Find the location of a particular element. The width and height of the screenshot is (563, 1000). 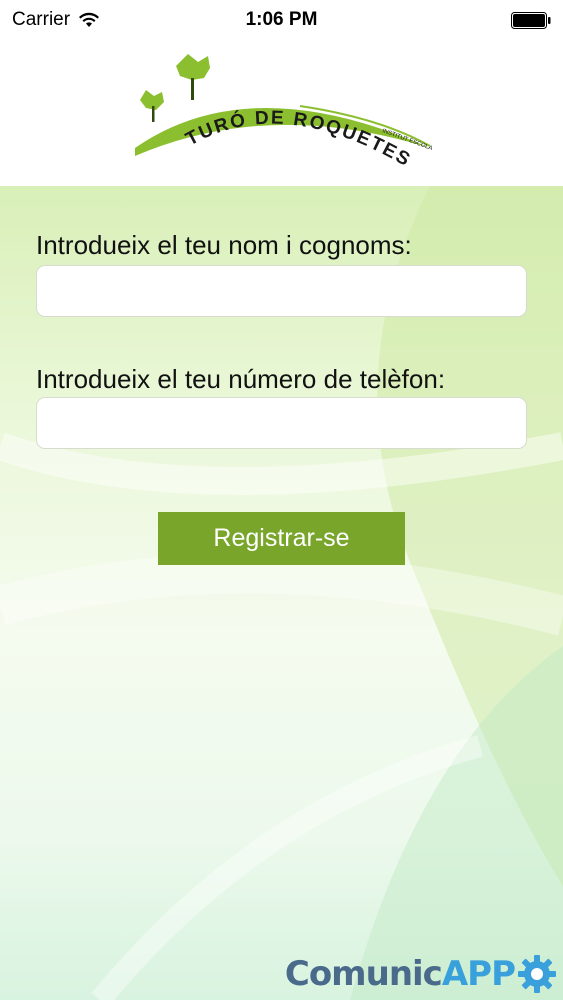

gear-icon is located at coordinates (537, 974).